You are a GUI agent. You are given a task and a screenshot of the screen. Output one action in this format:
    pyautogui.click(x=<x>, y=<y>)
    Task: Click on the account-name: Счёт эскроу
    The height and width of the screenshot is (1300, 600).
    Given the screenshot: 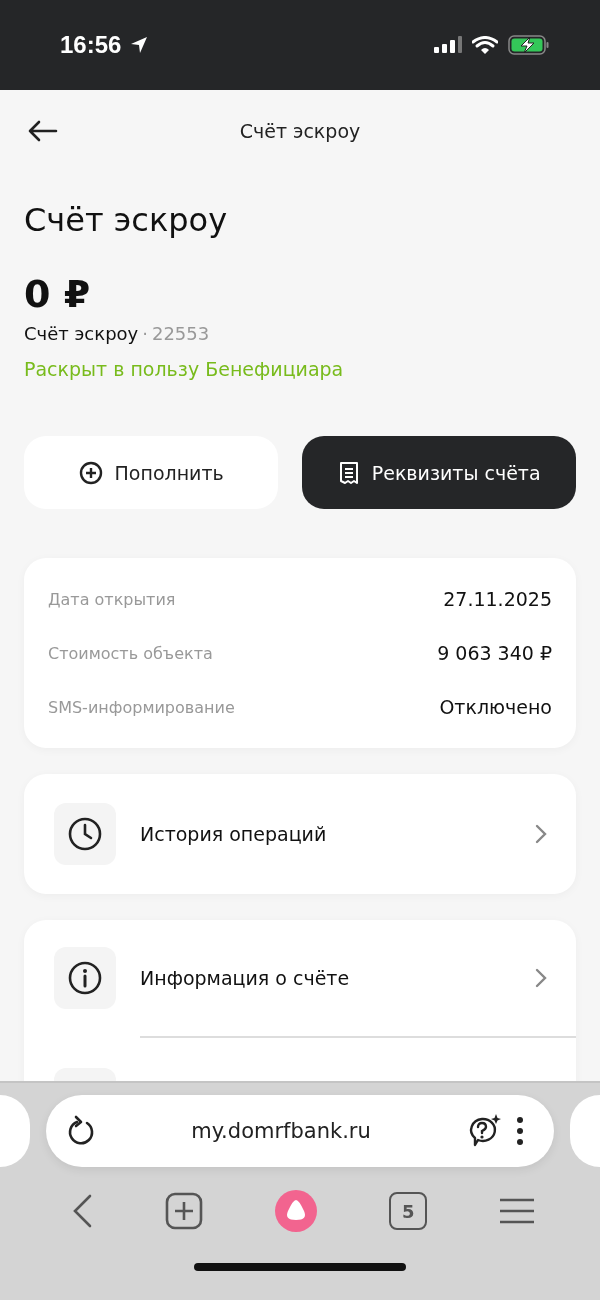 What is the action you would take?
    pyautogui.click(x=81, y=334)
    